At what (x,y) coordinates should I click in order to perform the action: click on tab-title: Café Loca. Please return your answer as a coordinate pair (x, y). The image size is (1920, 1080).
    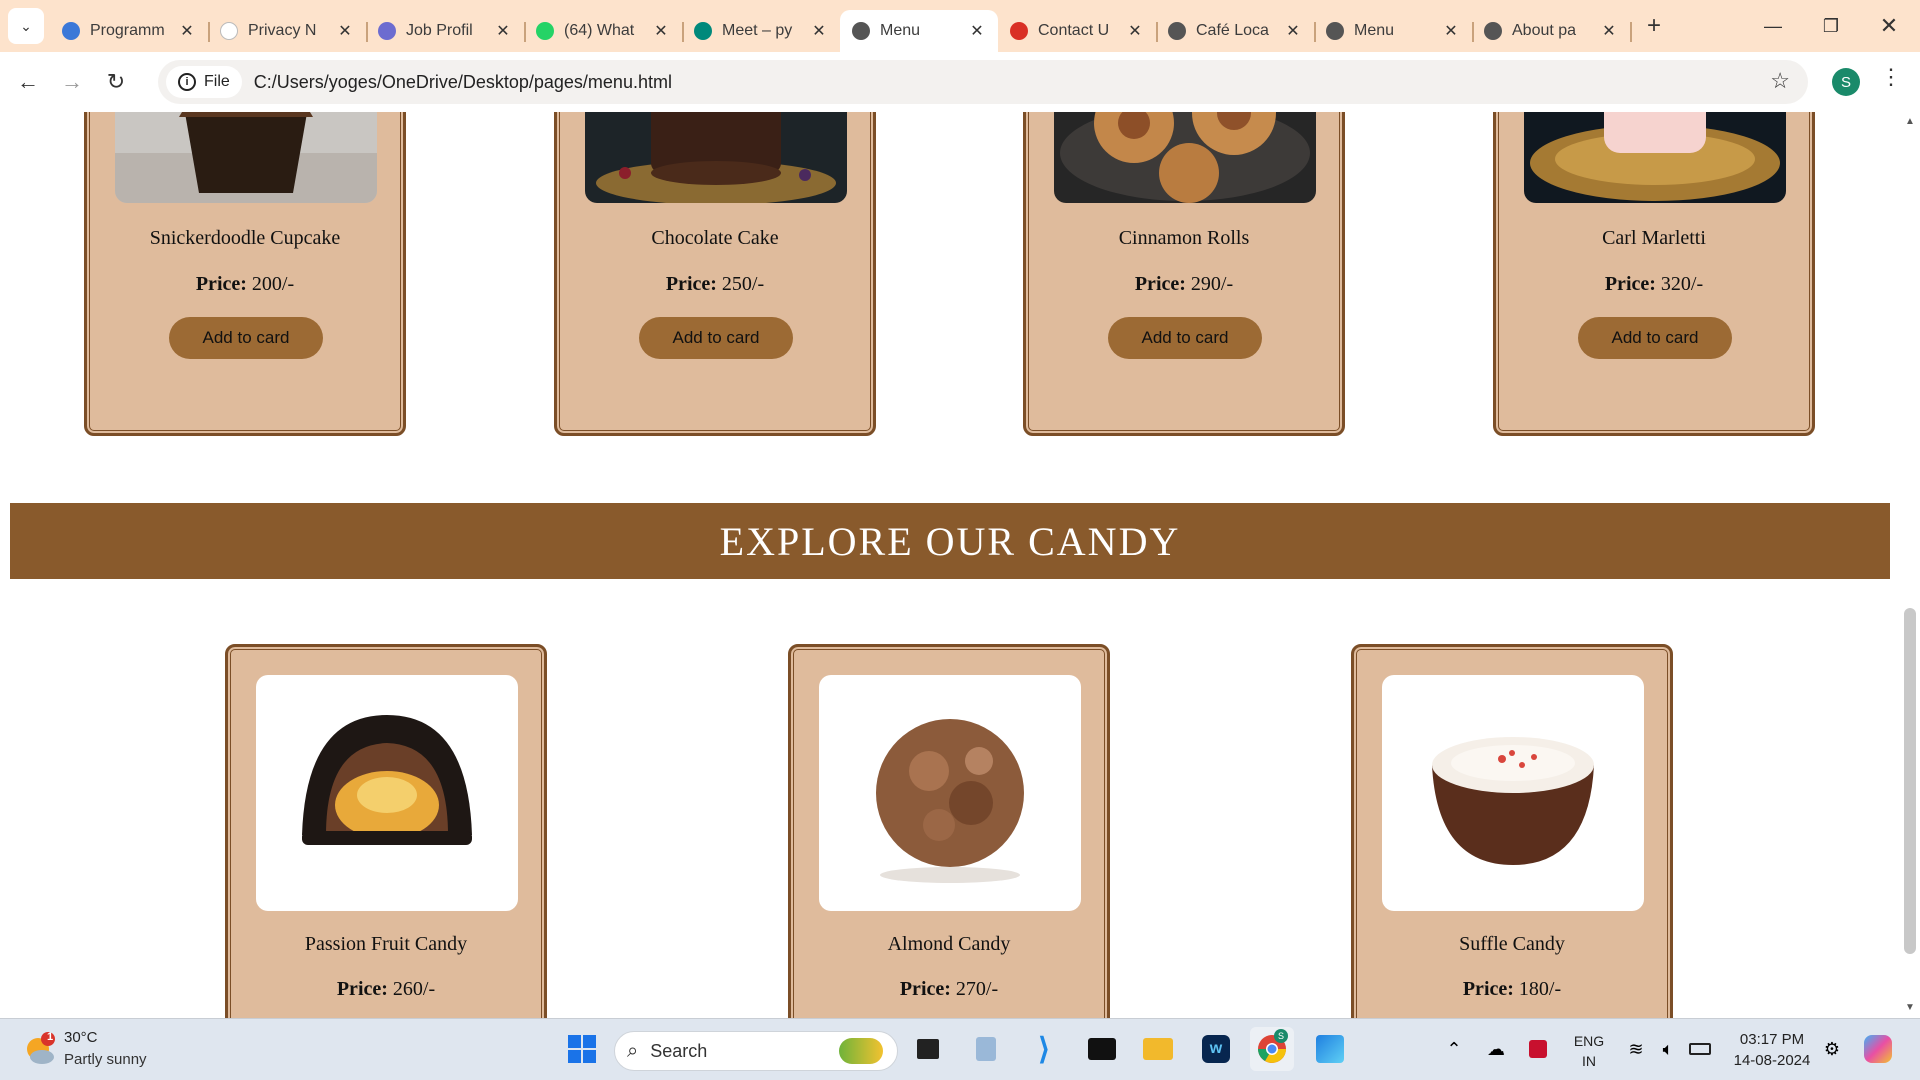
    Looking at the image, I should click on (1232, 30).